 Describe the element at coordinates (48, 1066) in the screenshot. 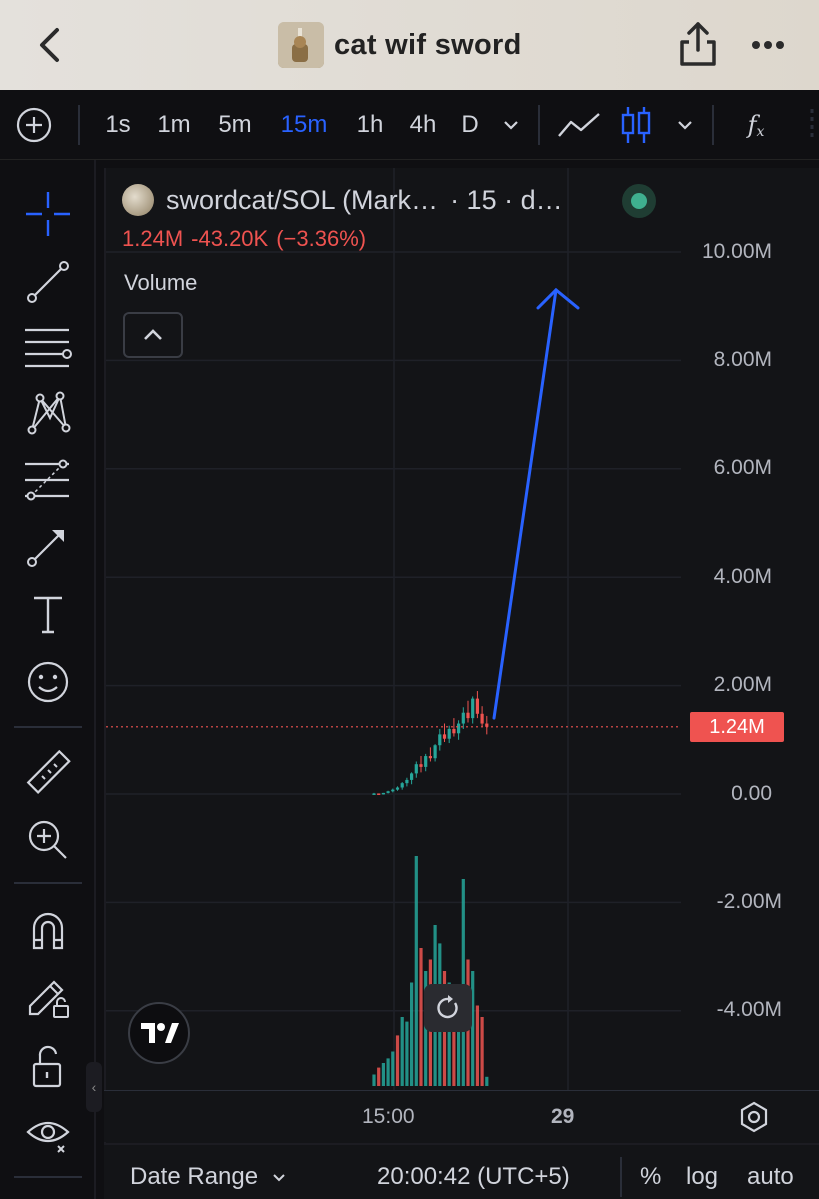

I see `unlock-icon` at that location.